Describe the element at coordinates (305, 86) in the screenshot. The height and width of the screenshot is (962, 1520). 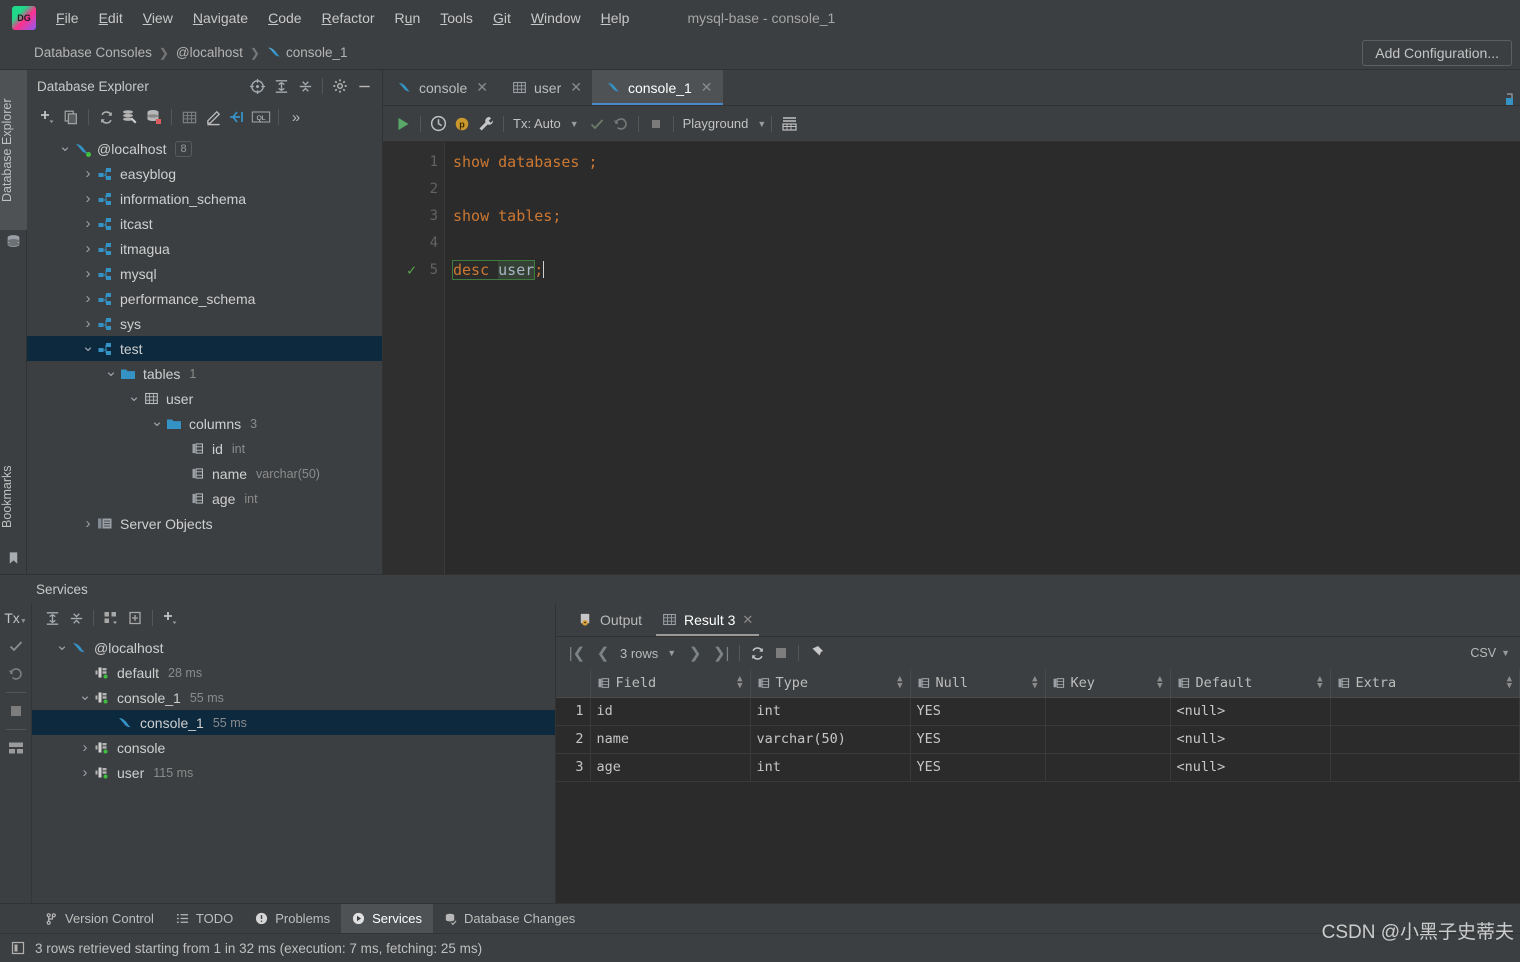
I see `collapse-all-icon` at that location.